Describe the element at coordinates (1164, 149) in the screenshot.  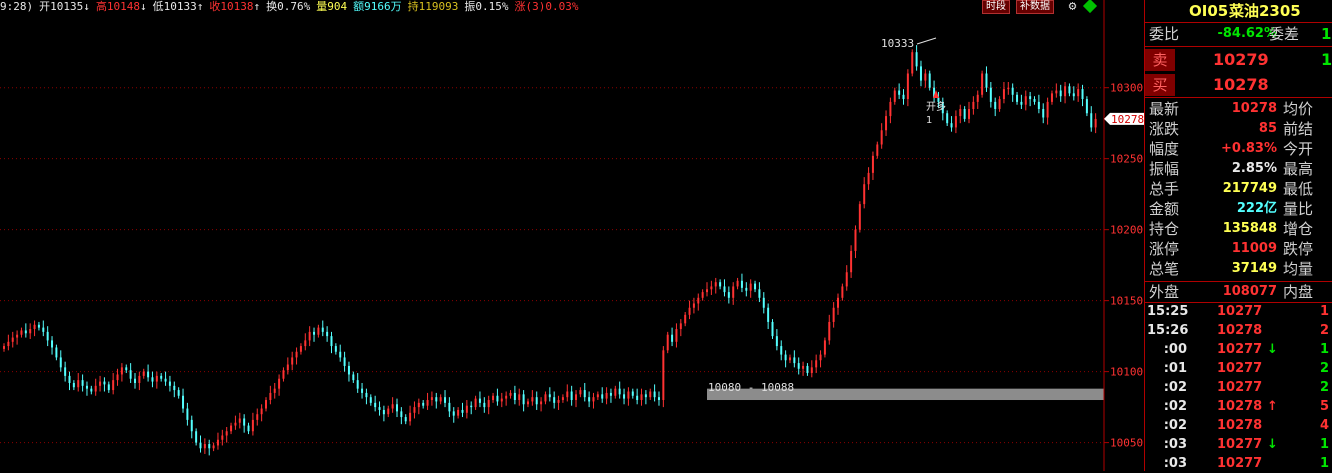
I see `stat-label: 幅度` at that location.